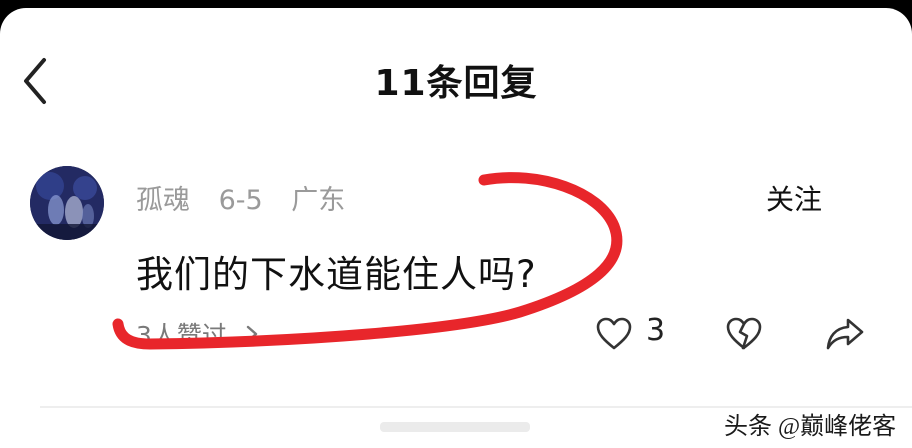 The height and width of the screenshot is (448, 912). Describe the element at coordinates (318, 200) in the screenshot. I see `comment-location: 广东` at that location.